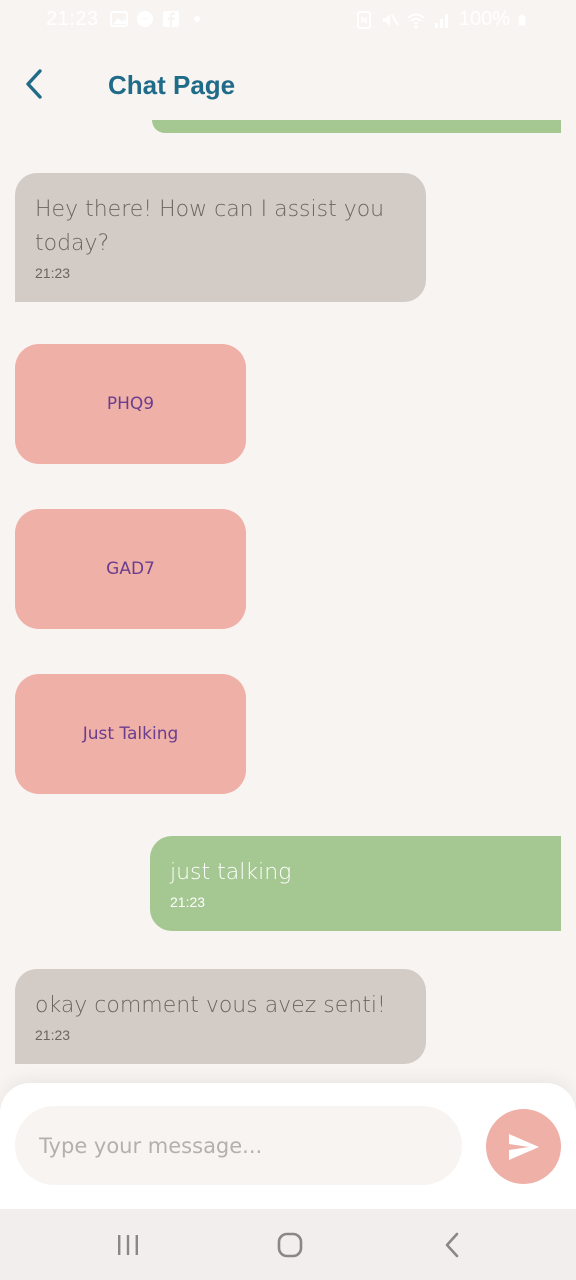 The width and height of the screenshot is (576, 1280). I want to click on send-icon, so click(523, 1146).